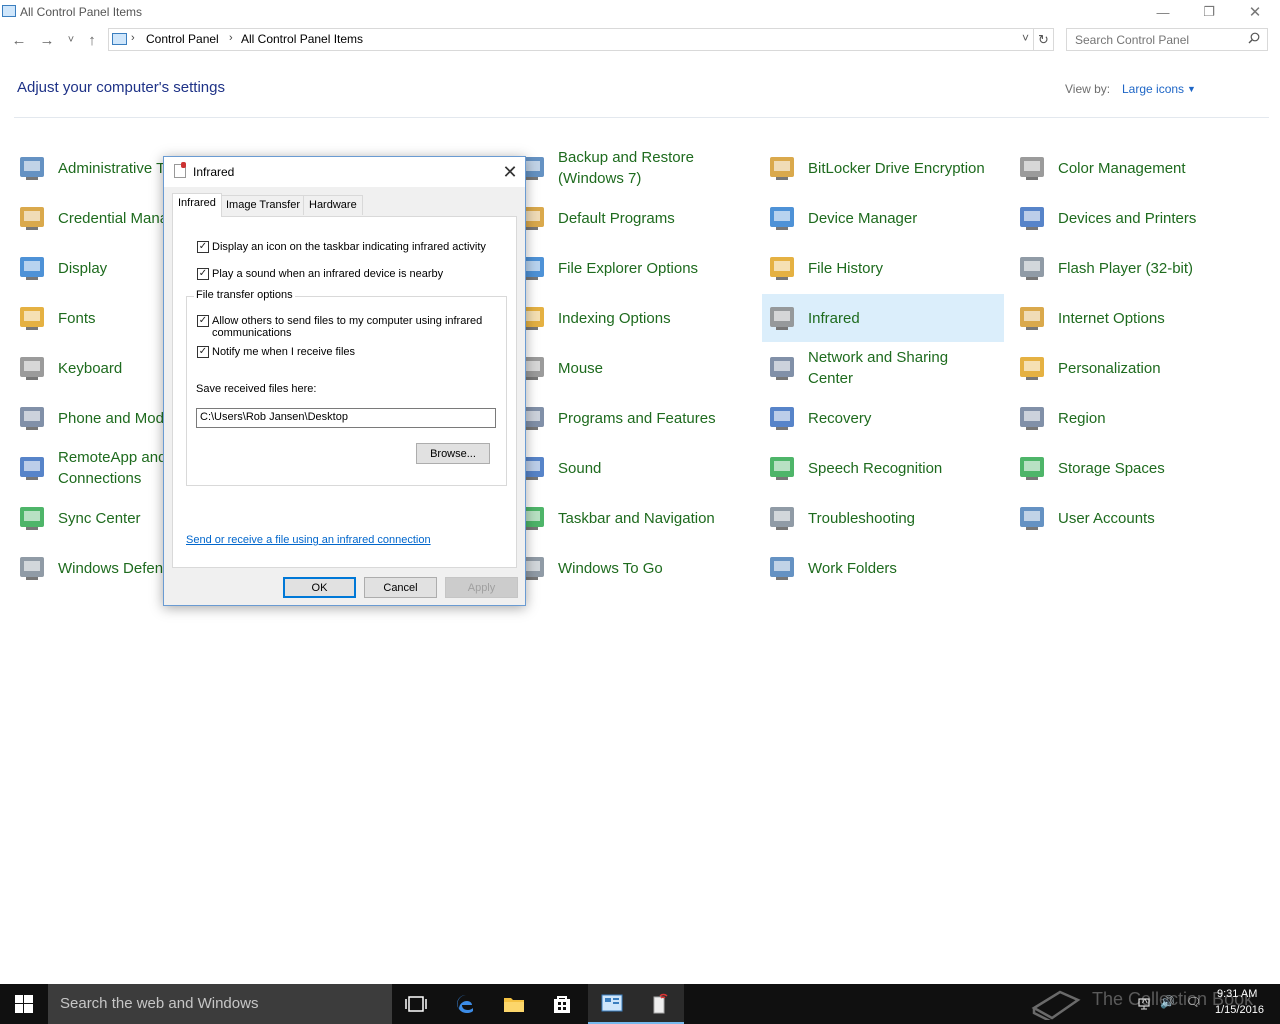  Describe the element at coordinates (19, 40) in the screenshot. I see `back-arrow-icon: ←` at that location.